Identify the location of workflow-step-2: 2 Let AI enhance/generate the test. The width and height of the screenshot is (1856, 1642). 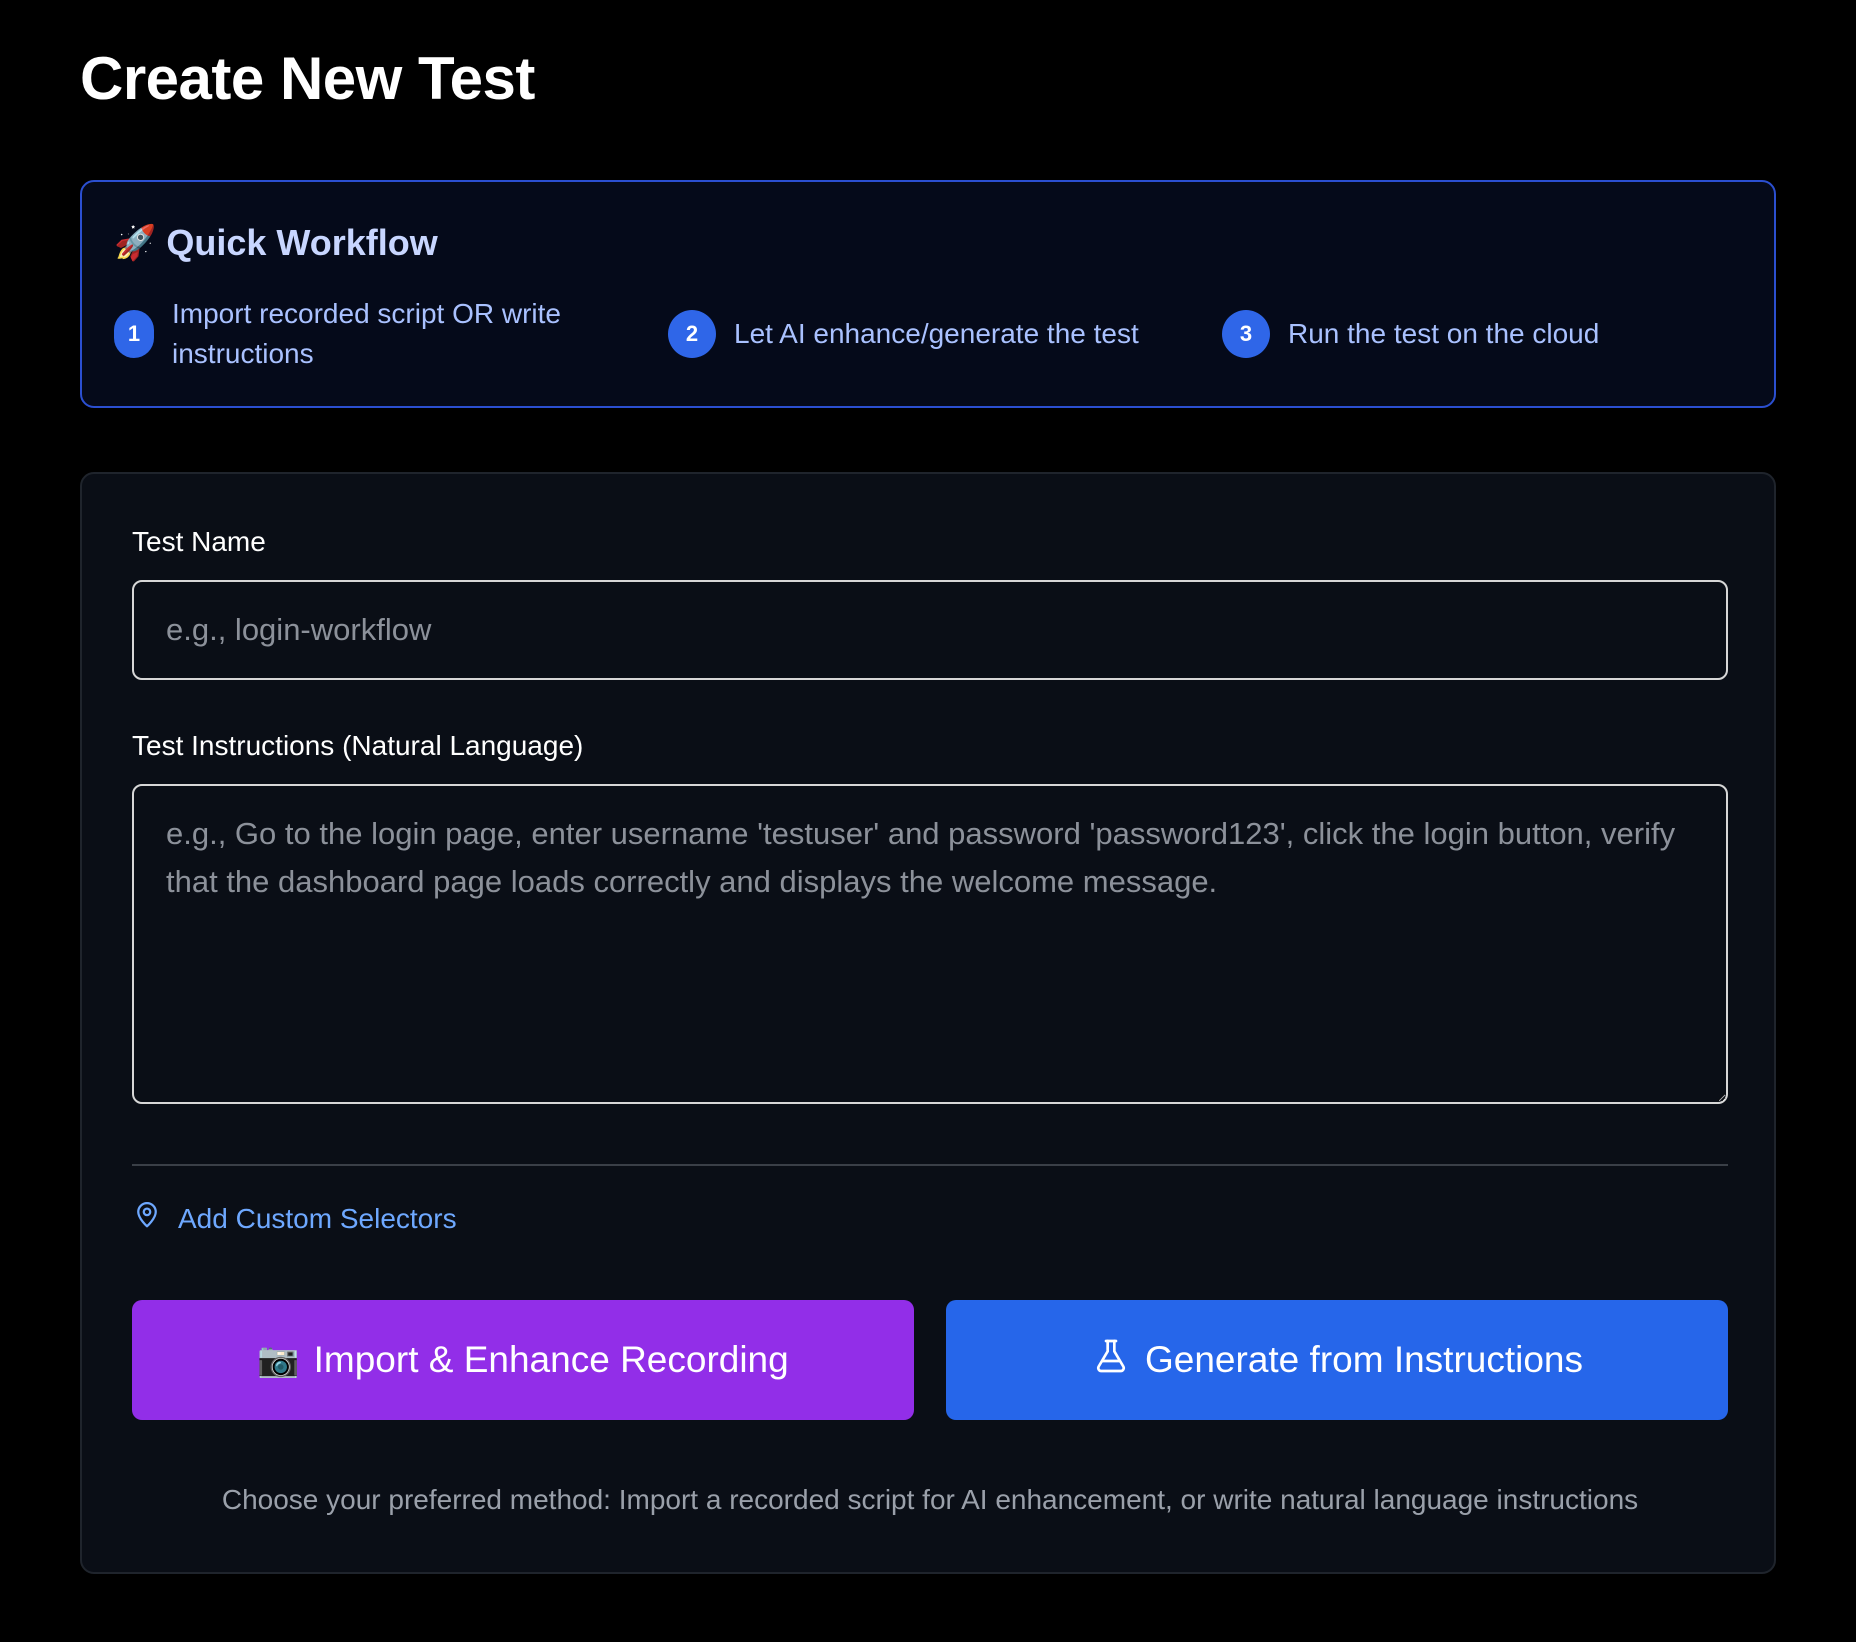
(903, 334).